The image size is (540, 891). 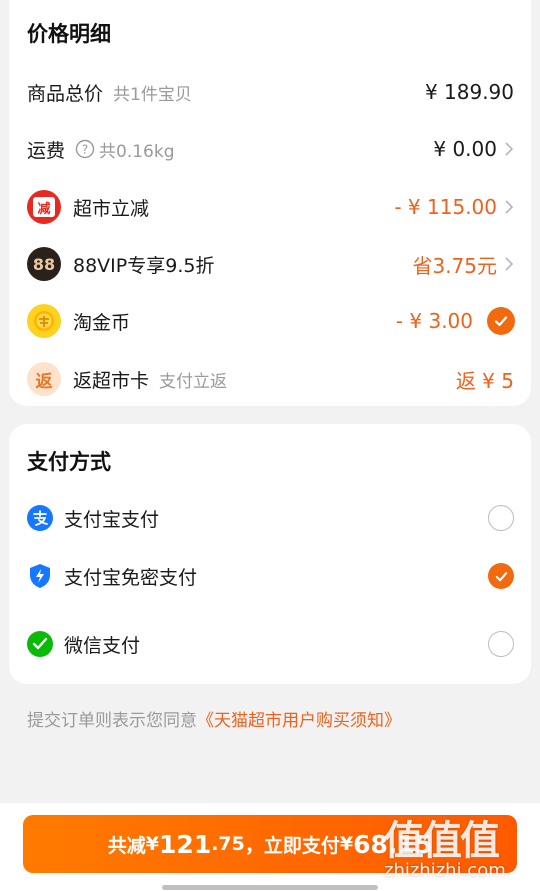 What do you see at coordinates (65, 93) in the screenshot?
I see `goods-total-label: 商品总价` at bounding box center [65, 93].